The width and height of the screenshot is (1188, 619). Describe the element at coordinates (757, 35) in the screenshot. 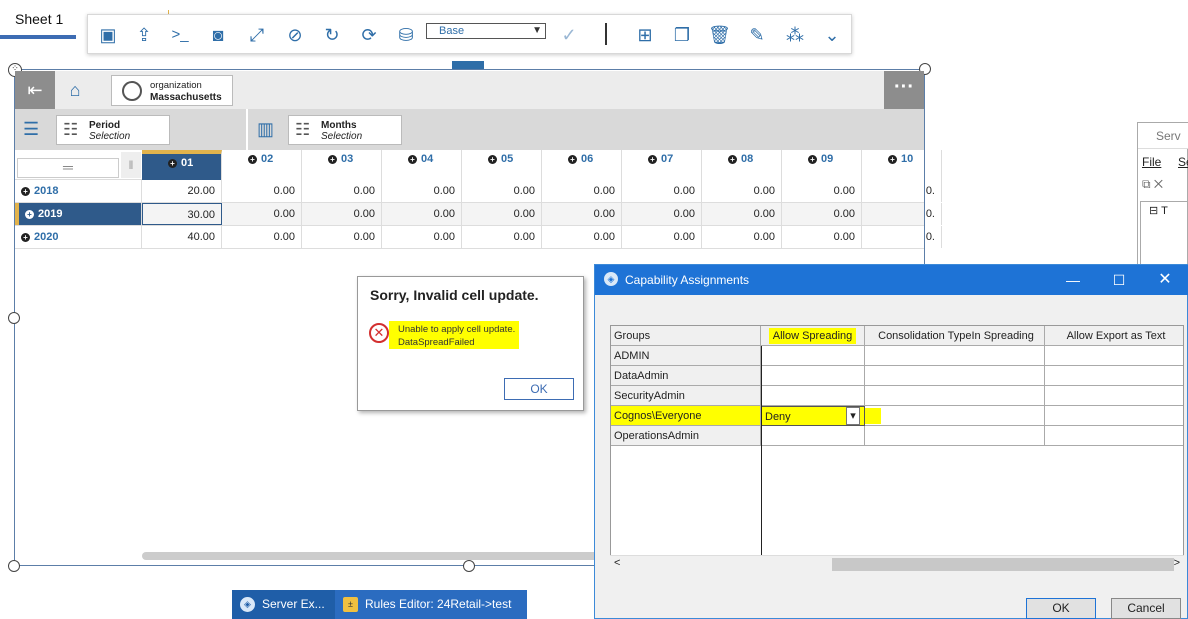

I see `edit-icon: ✎` at that location.